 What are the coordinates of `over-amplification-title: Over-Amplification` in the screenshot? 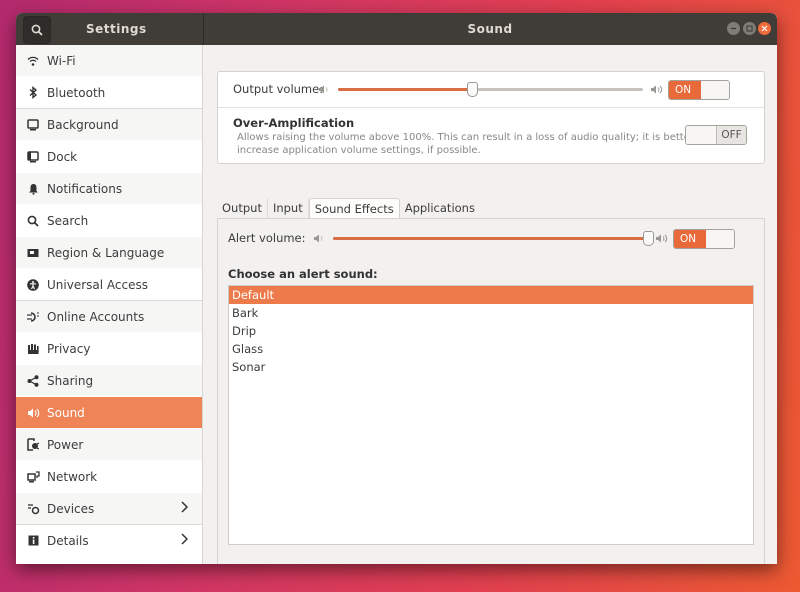 It's located at (294, 123).